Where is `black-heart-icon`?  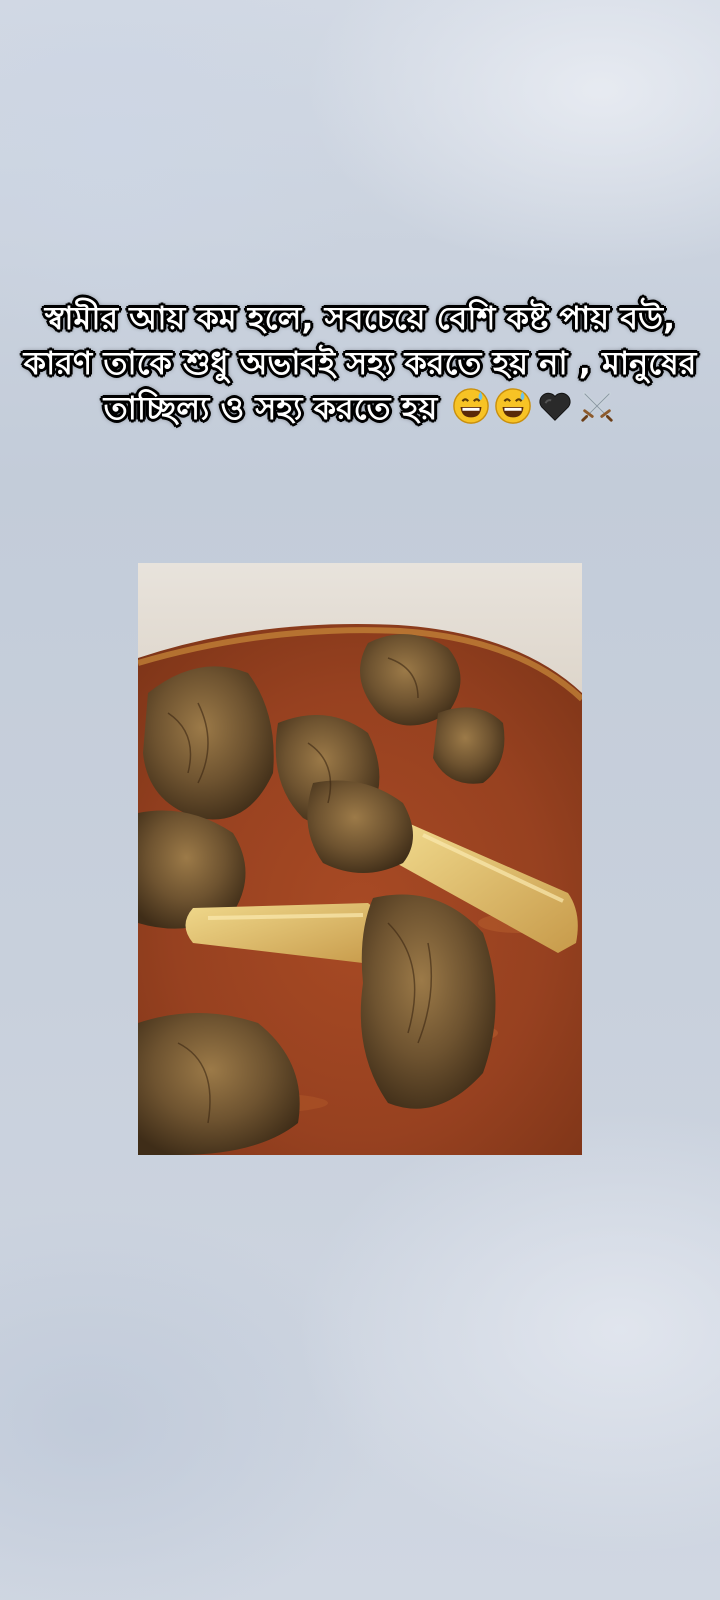 black-heart-icon is located at coordinates (555, 406).